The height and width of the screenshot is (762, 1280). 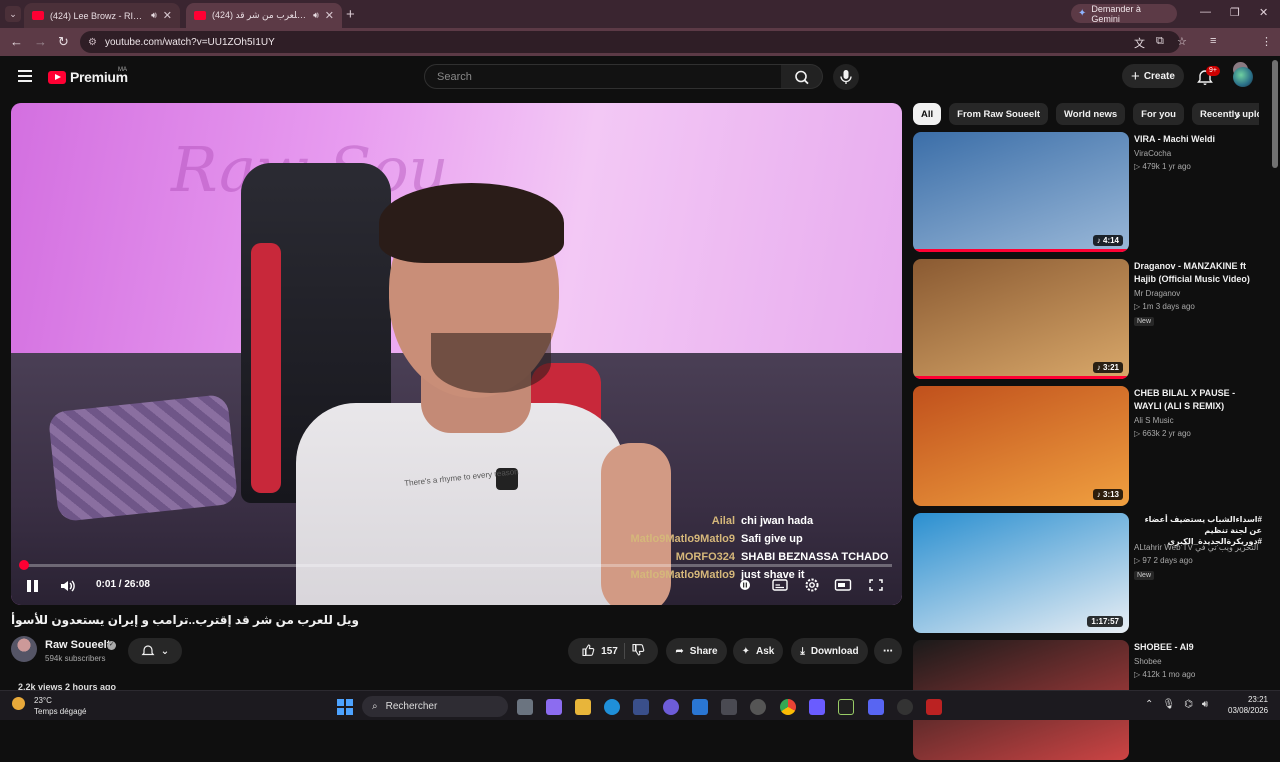 What do you see at coordinates (603, 76) in the screenshot?
I see `search-input: Search` at bounding box center [603, 76].